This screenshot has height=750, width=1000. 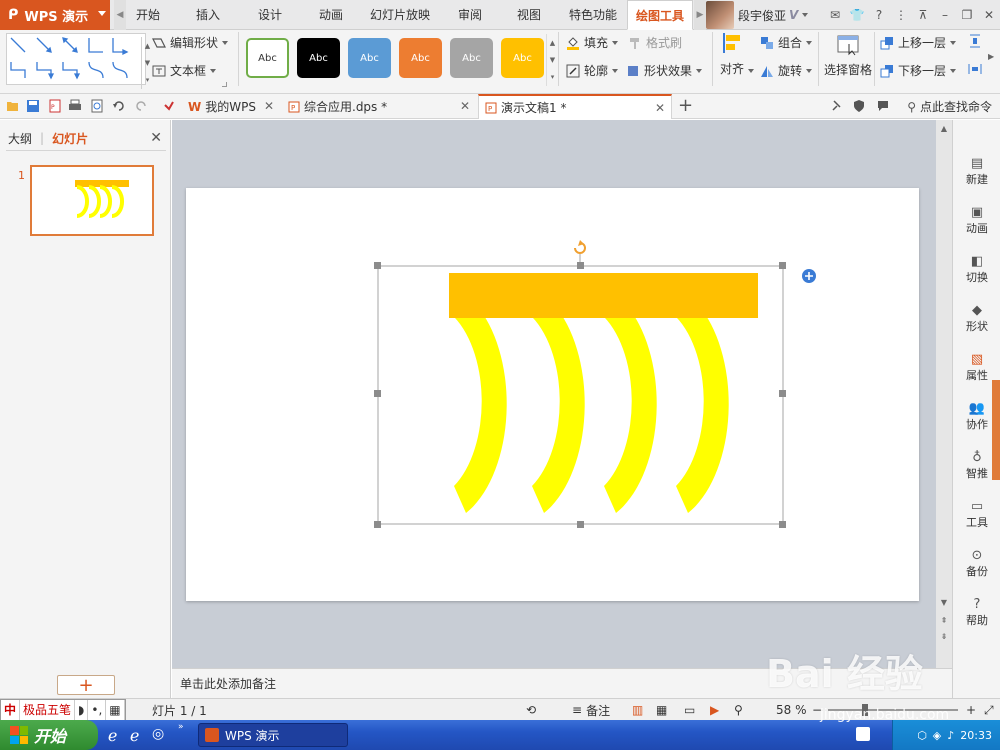 What do you see at coordinates (971, 710) in the screenshot?
I see `zoom-in-icon: +` at bounding box center [971, 710].